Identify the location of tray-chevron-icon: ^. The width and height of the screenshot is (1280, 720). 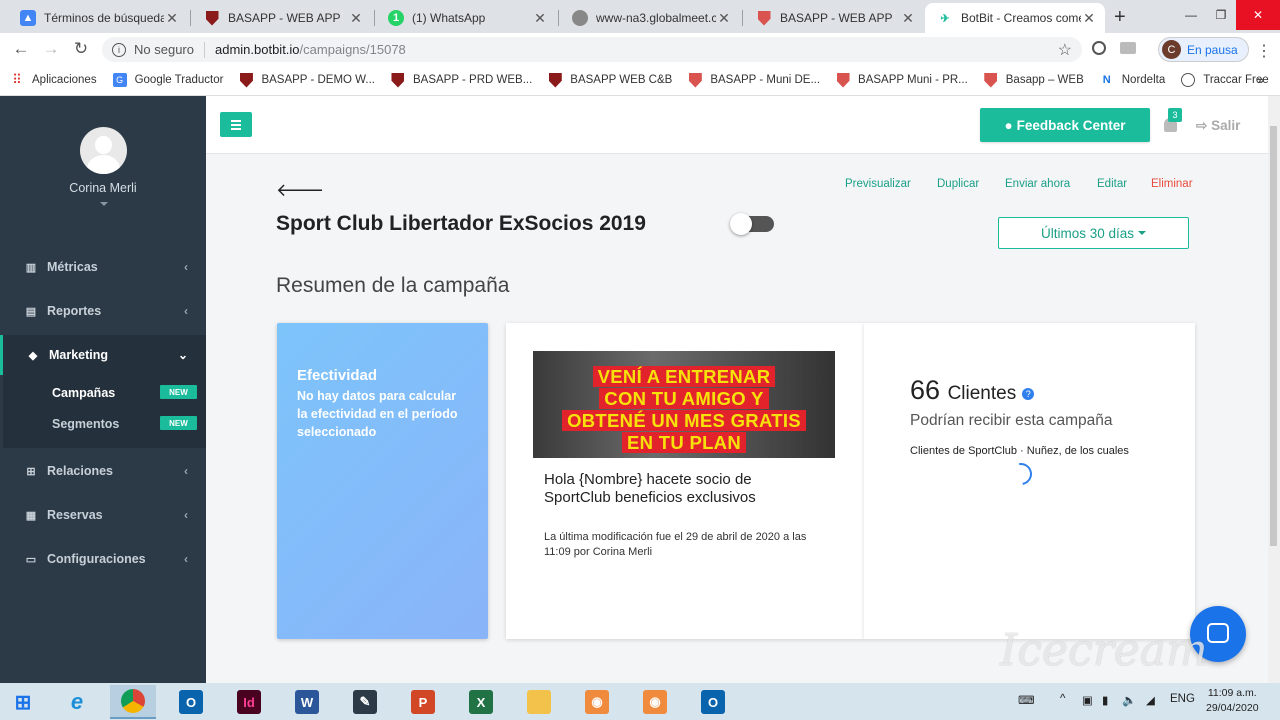
(1062, 699).